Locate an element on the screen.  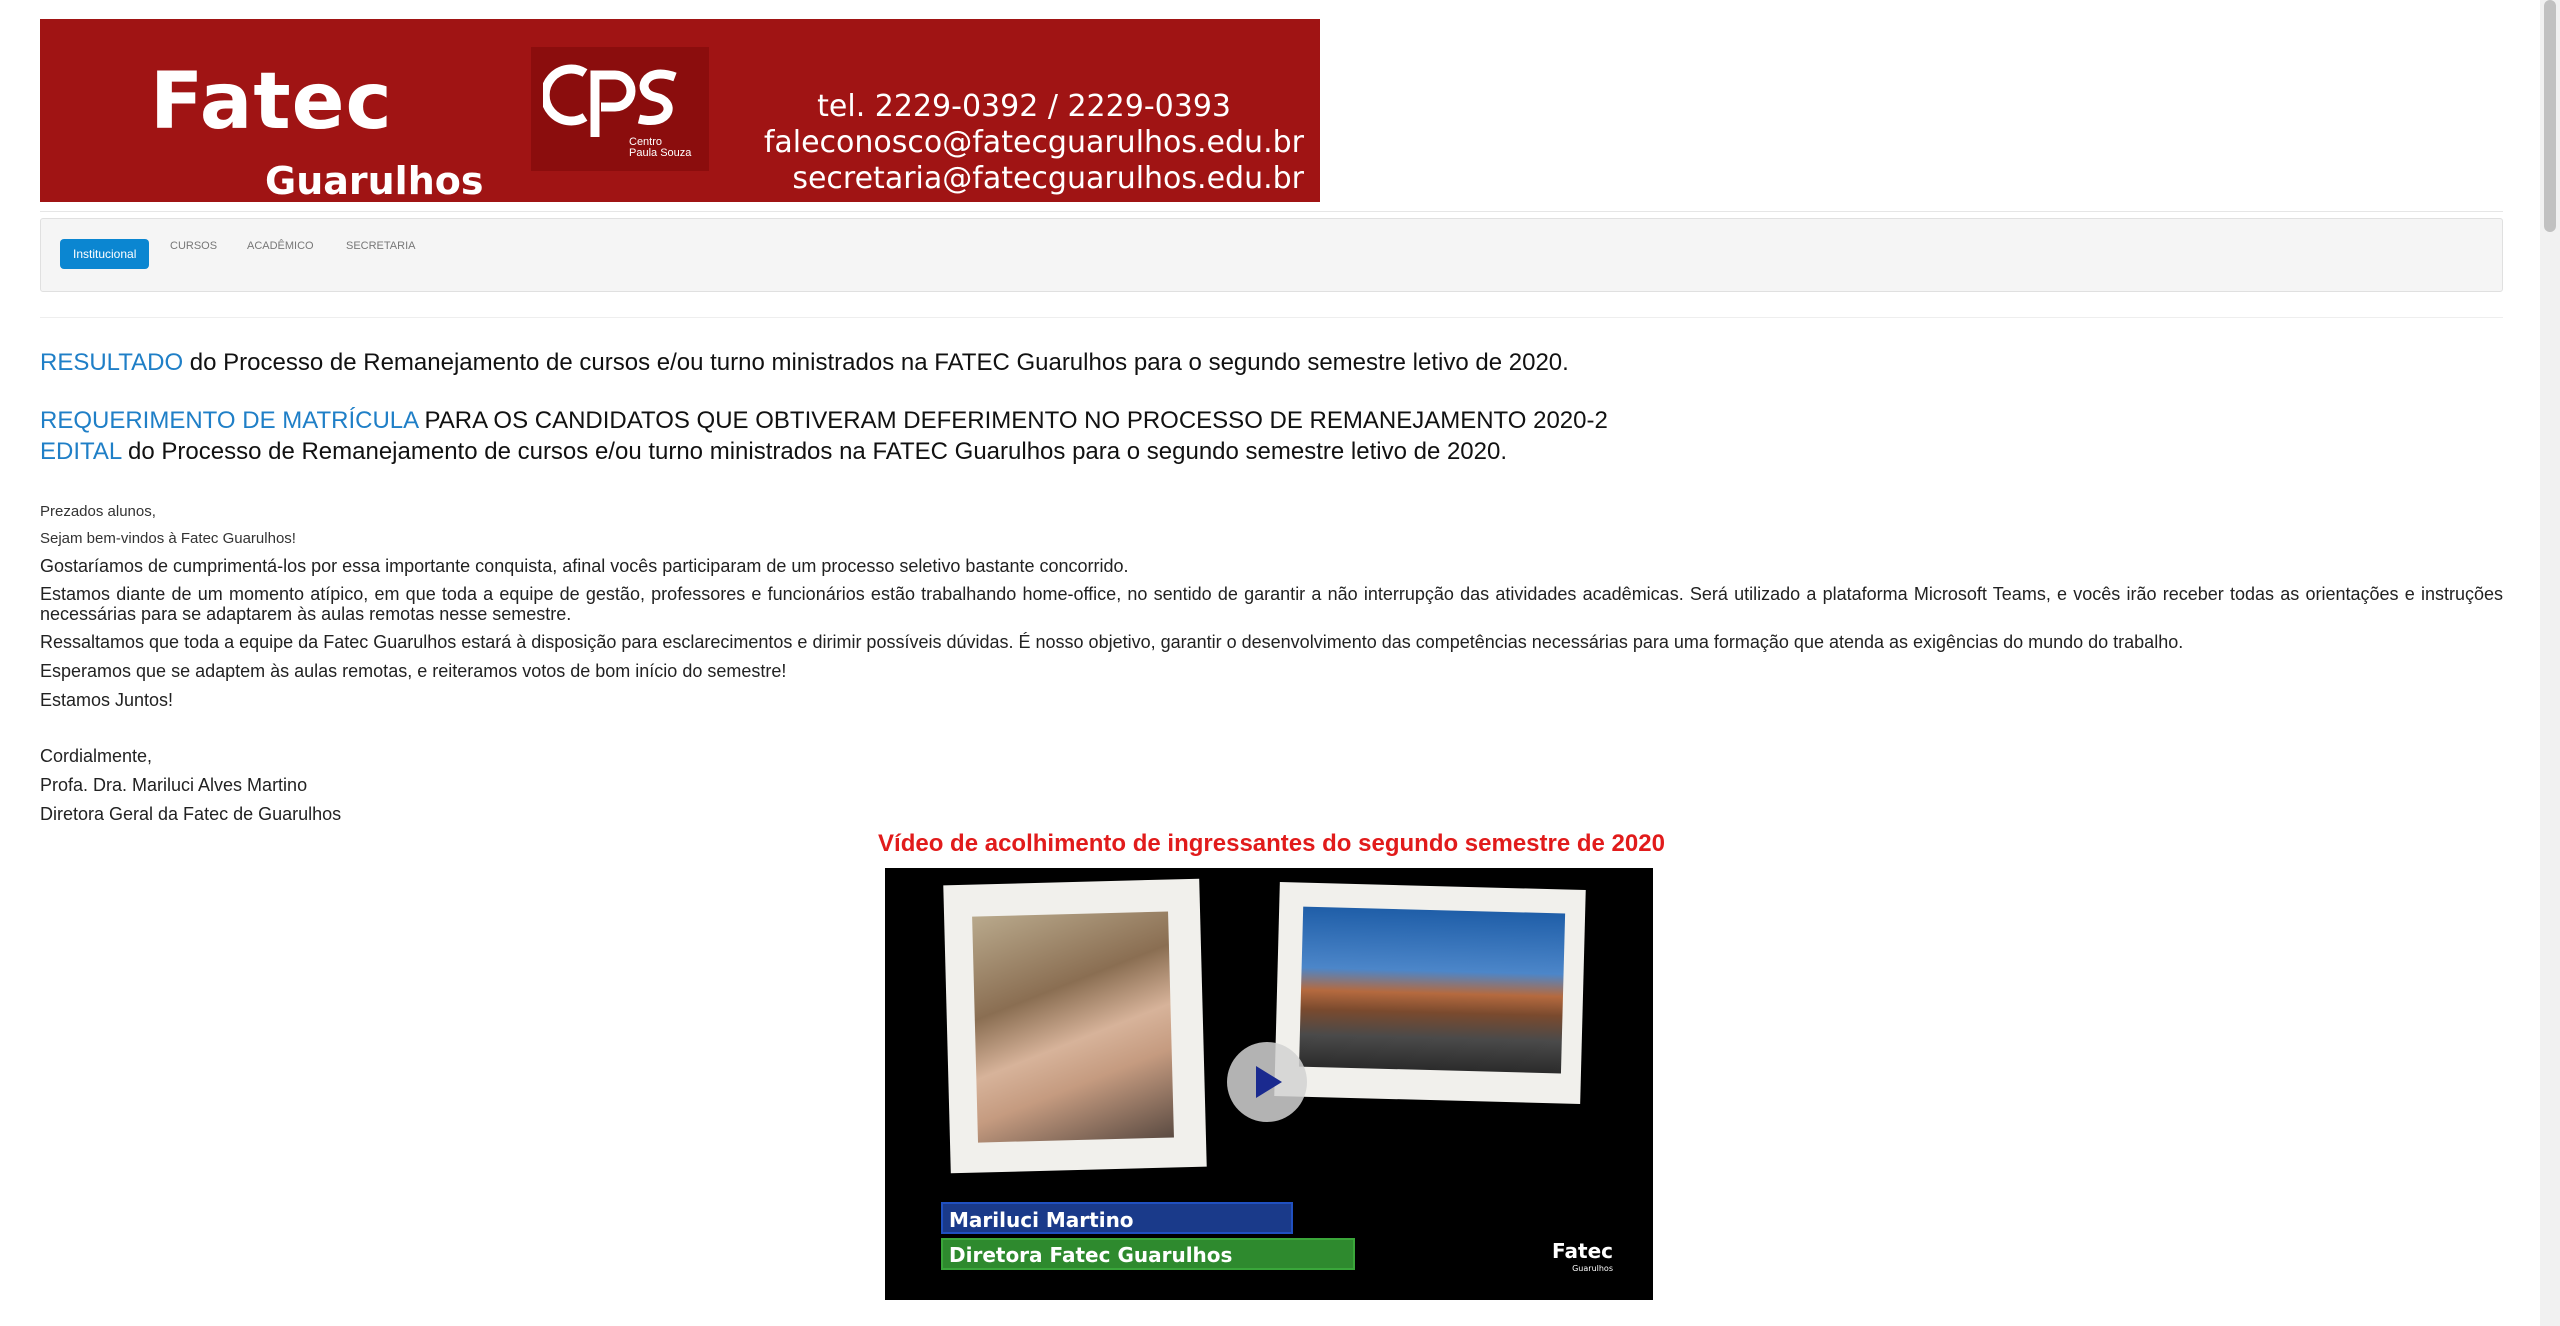
video-fatec-logo: Fatec Guarulhos is located at coordinates (1582, 1258).